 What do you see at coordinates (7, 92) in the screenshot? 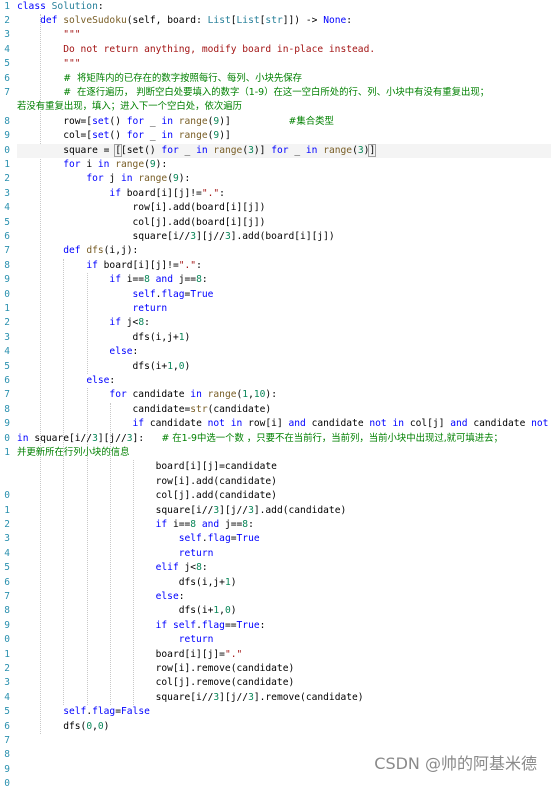
I see `line-number: 7` at bounding box center [7, 92].